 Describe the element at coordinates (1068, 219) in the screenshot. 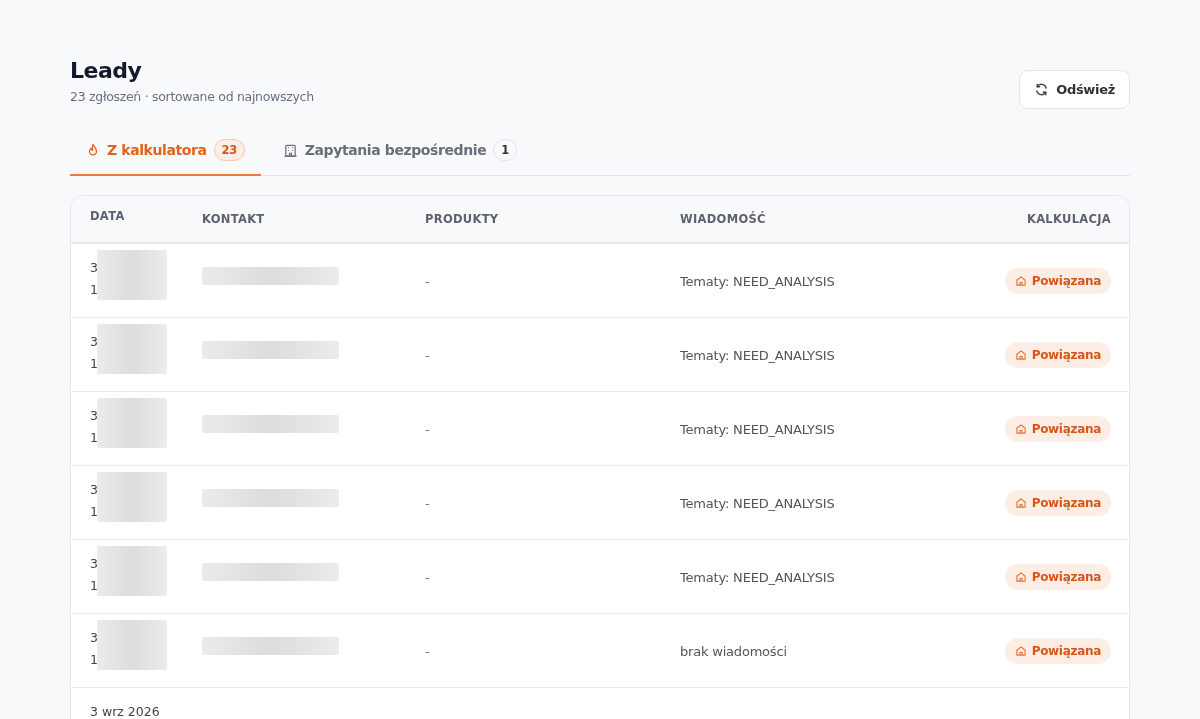

I see `column-header: KALKULACJA` at that location.